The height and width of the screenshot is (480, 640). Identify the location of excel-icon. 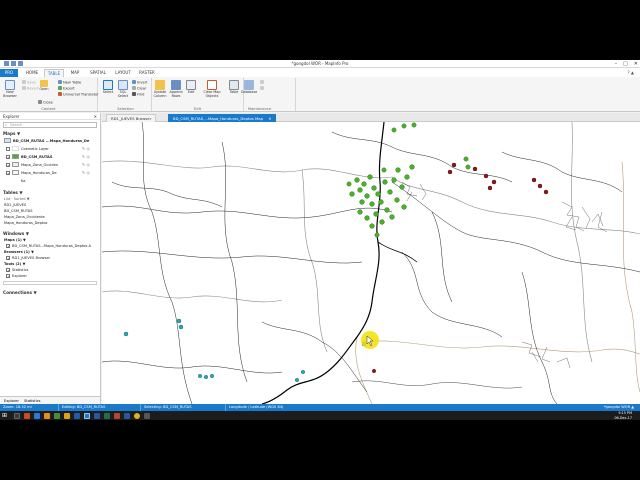
(107, 415).